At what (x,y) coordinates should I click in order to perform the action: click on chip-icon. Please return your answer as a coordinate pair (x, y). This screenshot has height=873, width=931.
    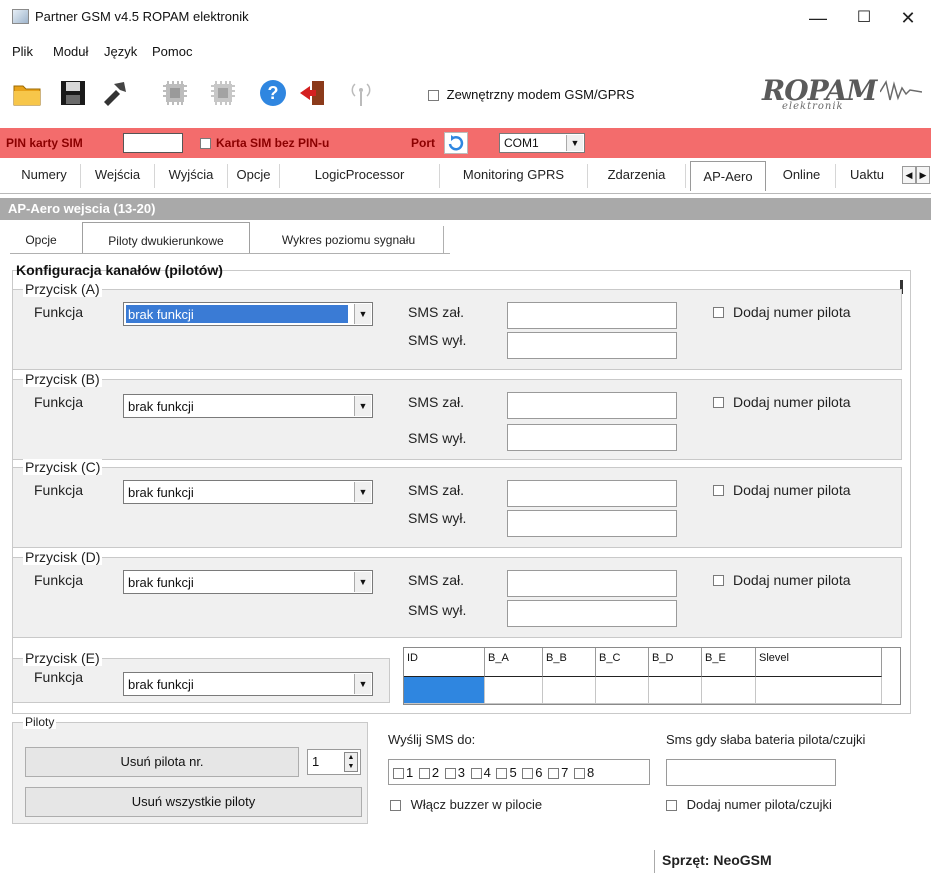
    Looking at the image, I should click on (175, 93).